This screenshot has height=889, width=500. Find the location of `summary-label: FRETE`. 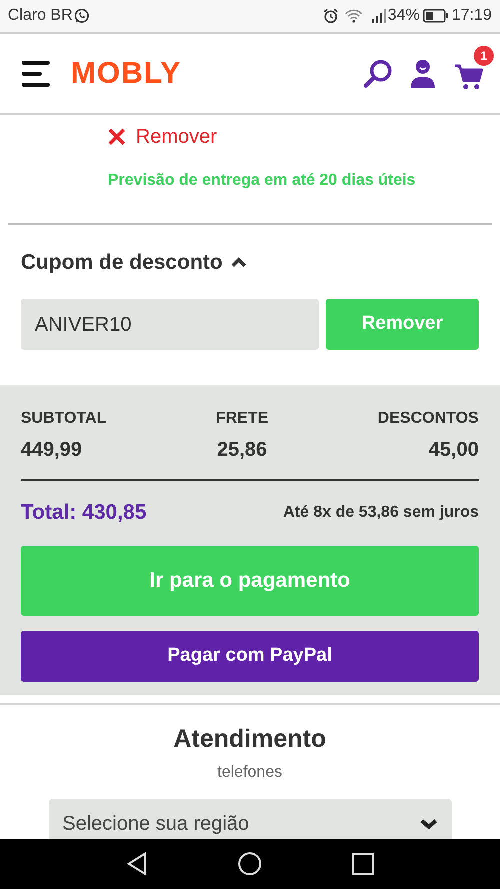

summary-label: FRETE is located at coordinates (242, 419).